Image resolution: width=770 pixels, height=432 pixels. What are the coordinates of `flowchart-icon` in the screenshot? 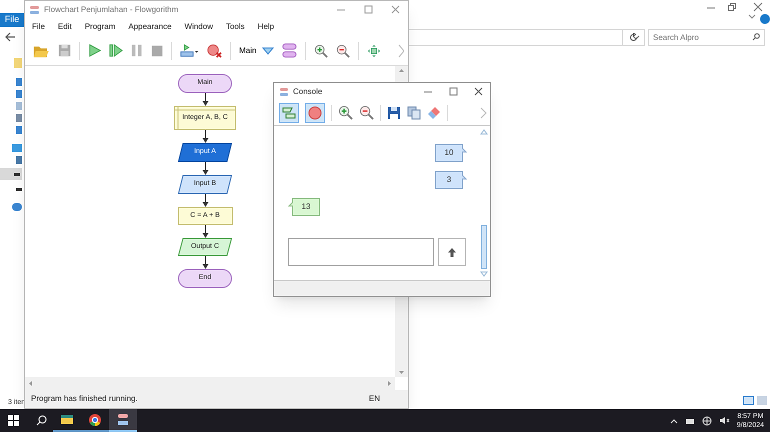 It's located at (289, 112).